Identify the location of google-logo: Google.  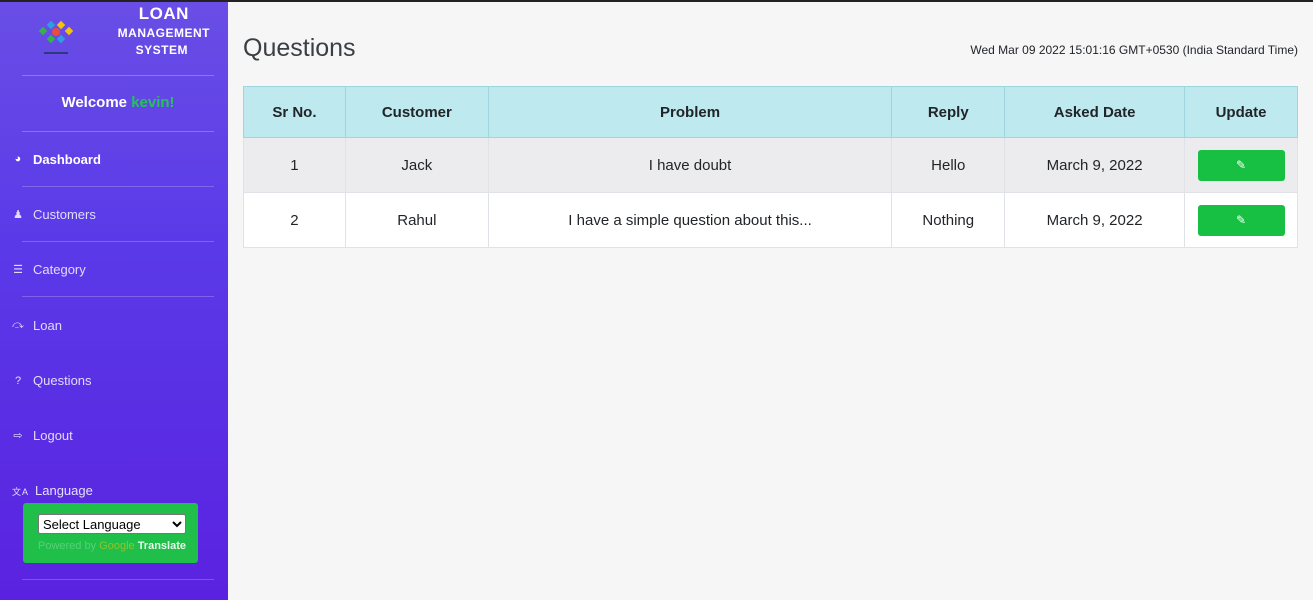
(116, 546).